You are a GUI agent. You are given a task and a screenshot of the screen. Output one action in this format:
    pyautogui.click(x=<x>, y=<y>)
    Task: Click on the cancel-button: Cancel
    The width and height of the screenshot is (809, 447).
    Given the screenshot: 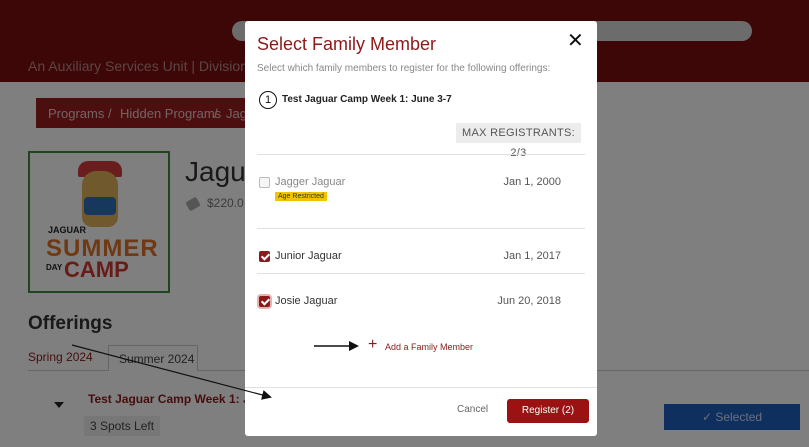 What is the action you would take?
    pyautogui.click(x=472, y=409)
    